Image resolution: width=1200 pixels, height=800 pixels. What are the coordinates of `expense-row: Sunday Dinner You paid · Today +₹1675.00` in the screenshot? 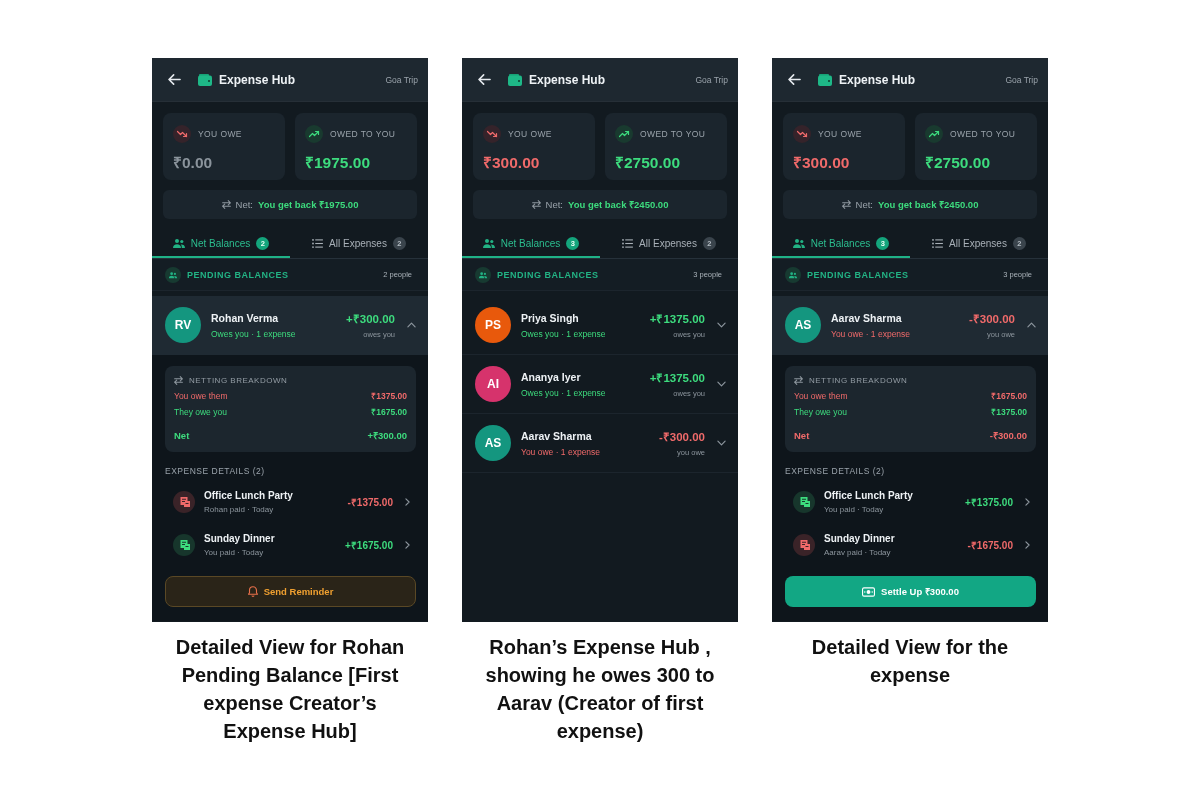 It's located at (290, 544).